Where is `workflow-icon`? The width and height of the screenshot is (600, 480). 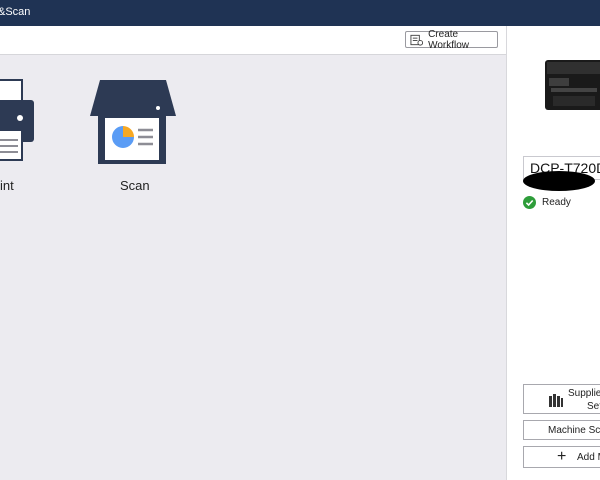
workflow-icon is located at coordinates (417, 40).